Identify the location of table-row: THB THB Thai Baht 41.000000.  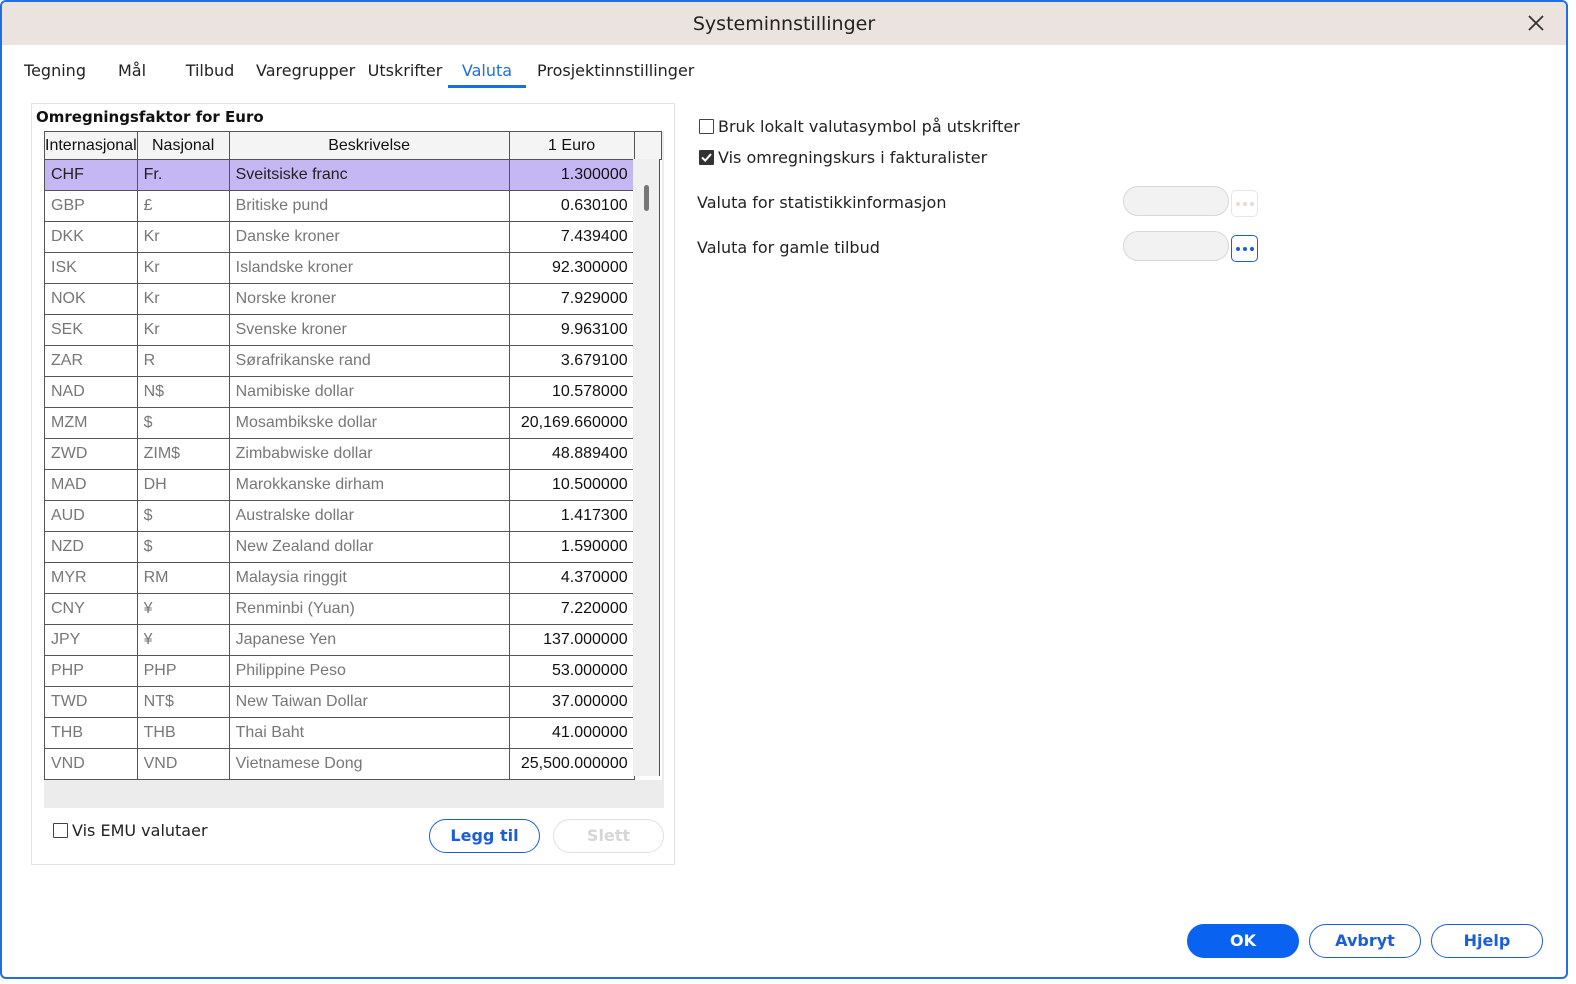
(353, 733).